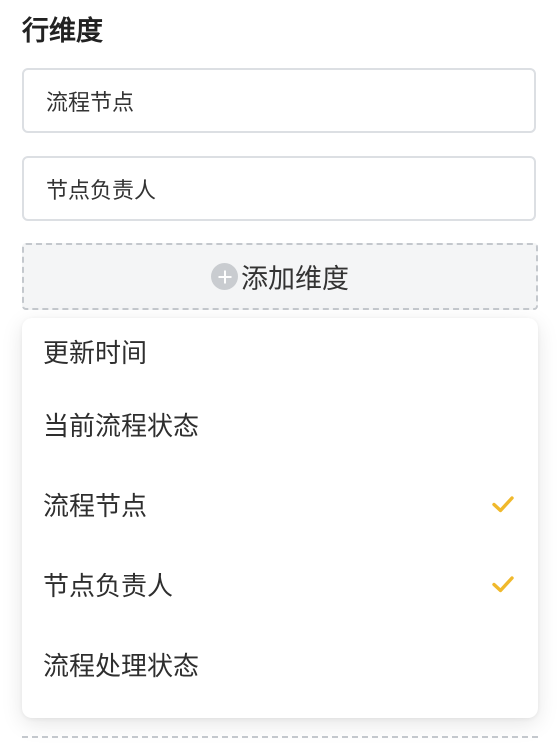 This screenshot has height=746, width=560. What do you see at coordinates (101, 191) in the screenshot?
I see `dimension-field-label: 节点负责人` at bounding box center [101, 191].